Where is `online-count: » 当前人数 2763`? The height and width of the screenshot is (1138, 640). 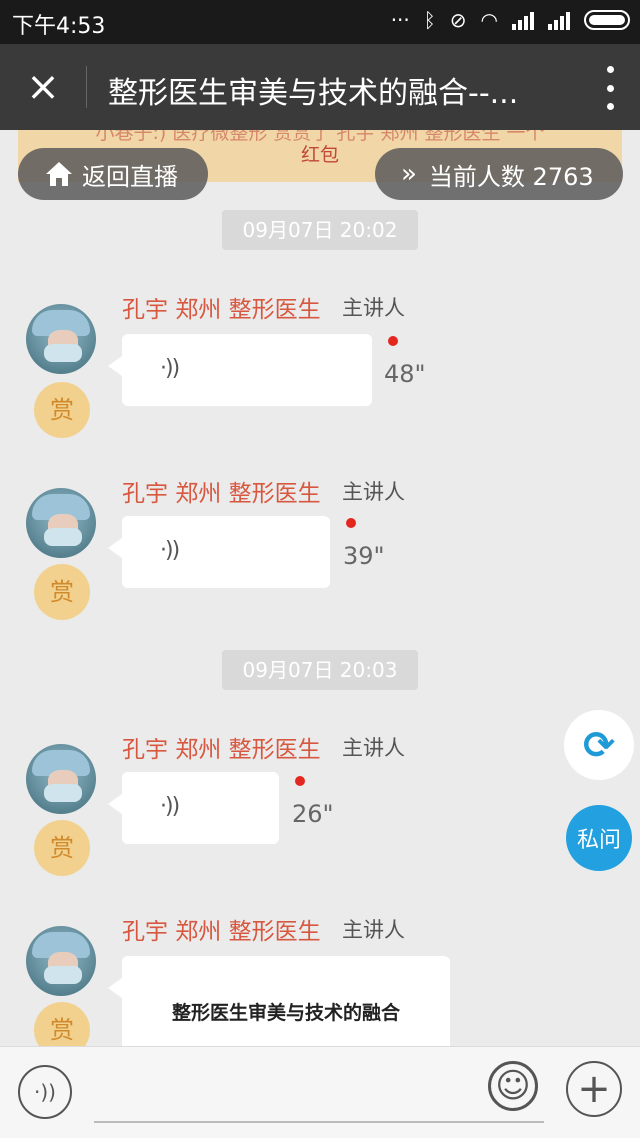 online-count: » 当前人数 2763 is located at coordinates (499, 174).